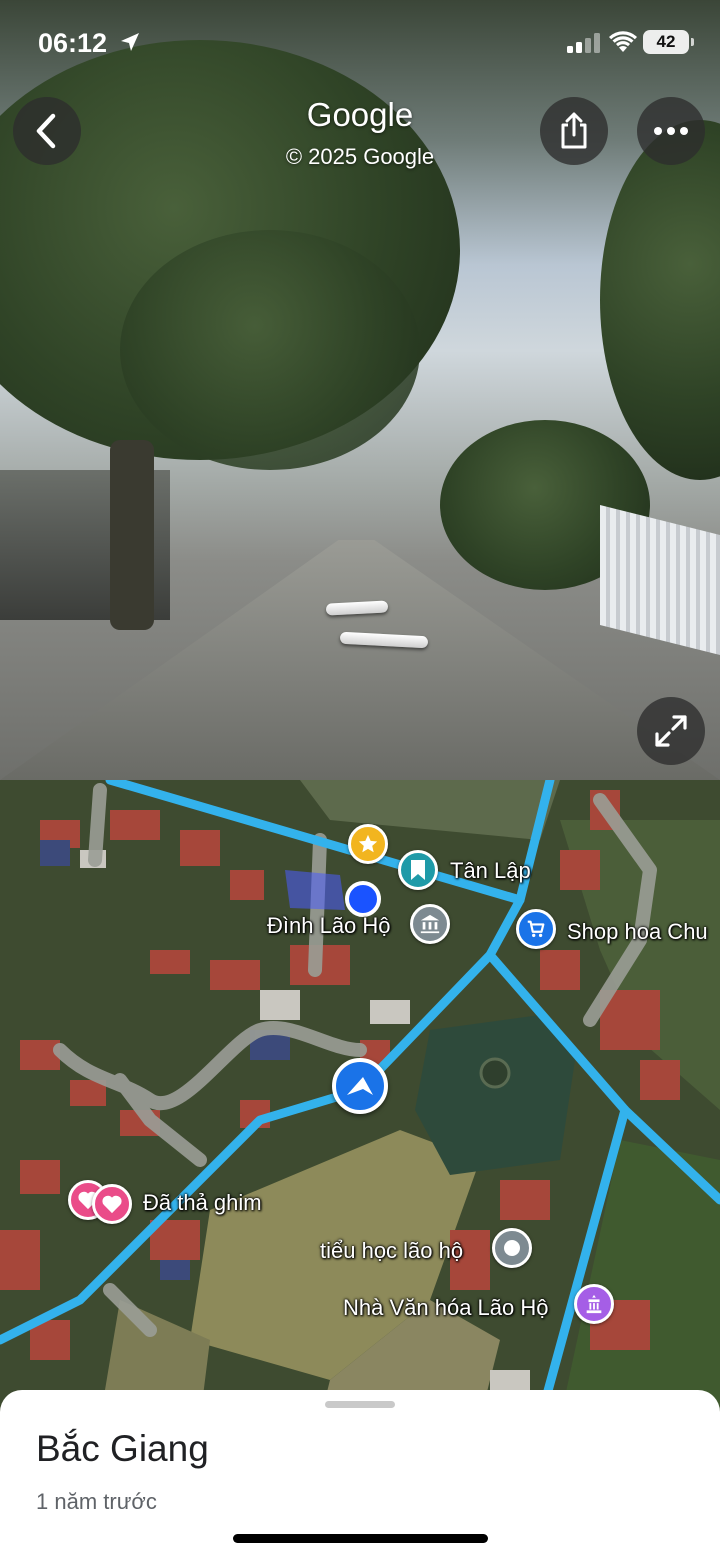 Image resolution: width=720 pixels, height=1558 pixels. I want to click on copyright-text: © 2025 Google, so click(360, 156).